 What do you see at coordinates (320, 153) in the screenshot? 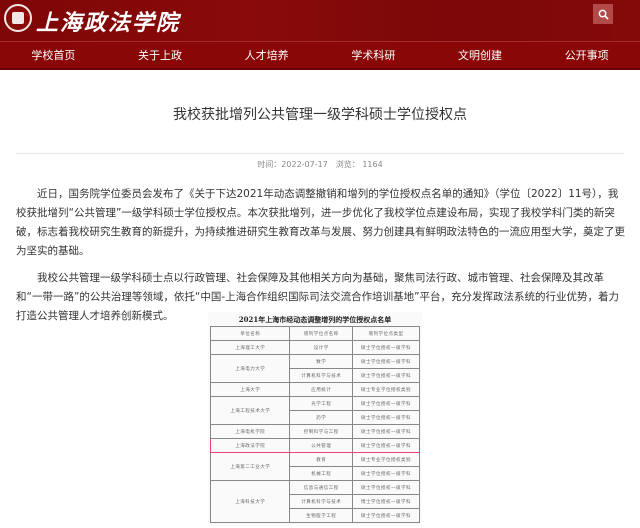
I see `title-divider` at bounding box center [320, 153].